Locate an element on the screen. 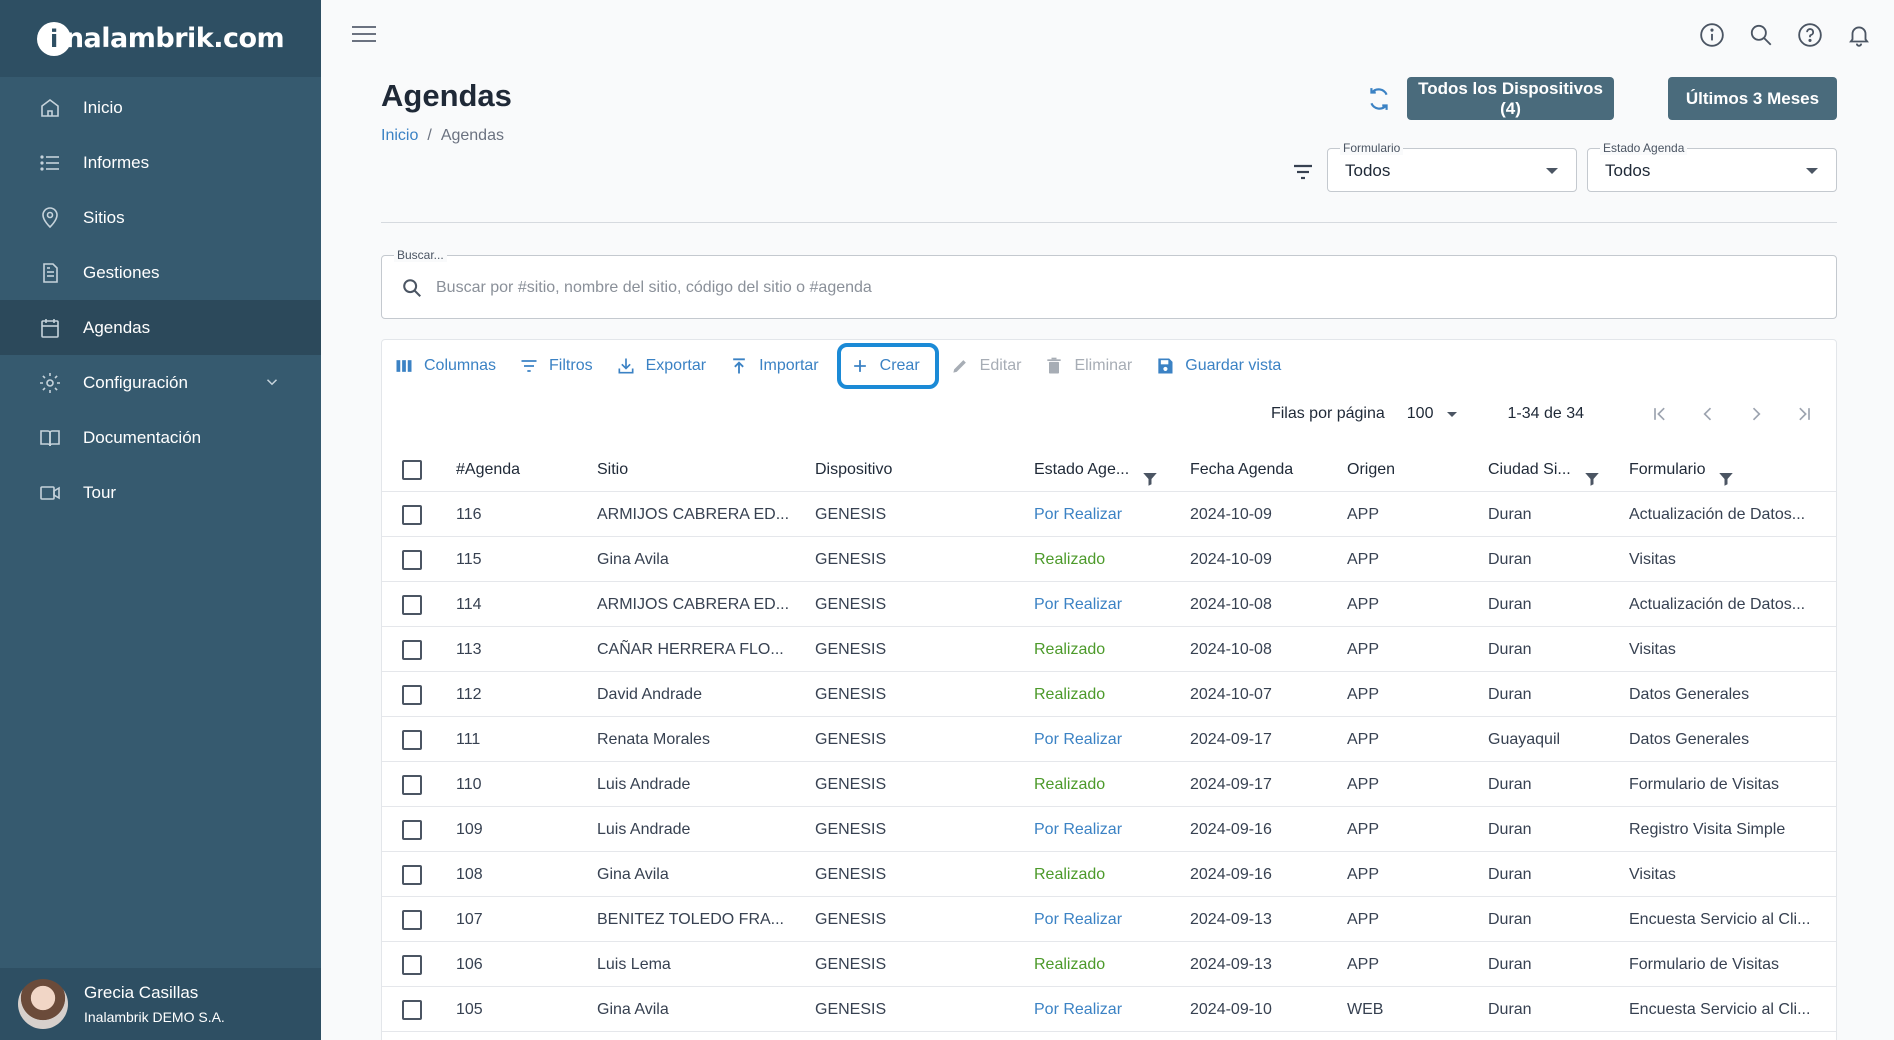 The width and height of the screenshot is (1894, 1040). edit-button: Editar is located at coordinates (985, 366).